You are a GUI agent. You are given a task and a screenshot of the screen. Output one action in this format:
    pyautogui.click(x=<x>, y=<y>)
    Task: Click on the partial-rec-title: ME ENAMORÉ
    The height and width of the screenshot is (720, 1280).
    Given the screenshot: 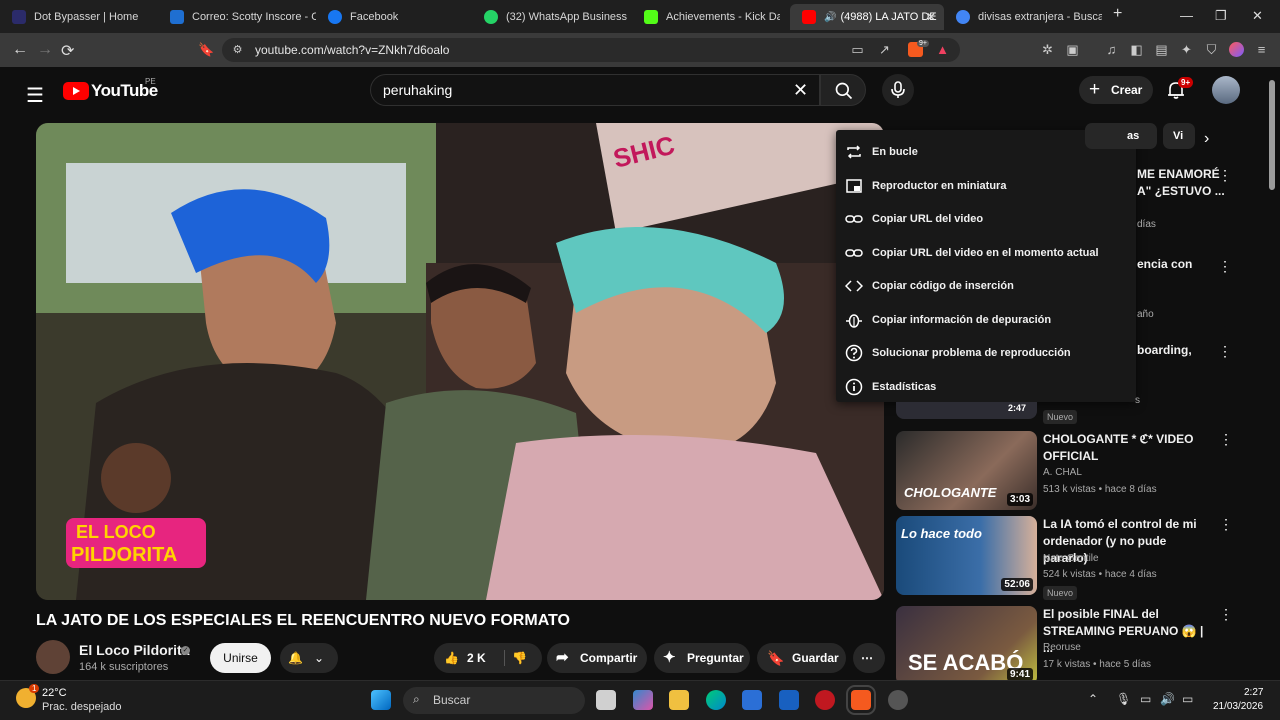 What is the action you would take?
    pyautogui.click(x=1178, y=174)
    